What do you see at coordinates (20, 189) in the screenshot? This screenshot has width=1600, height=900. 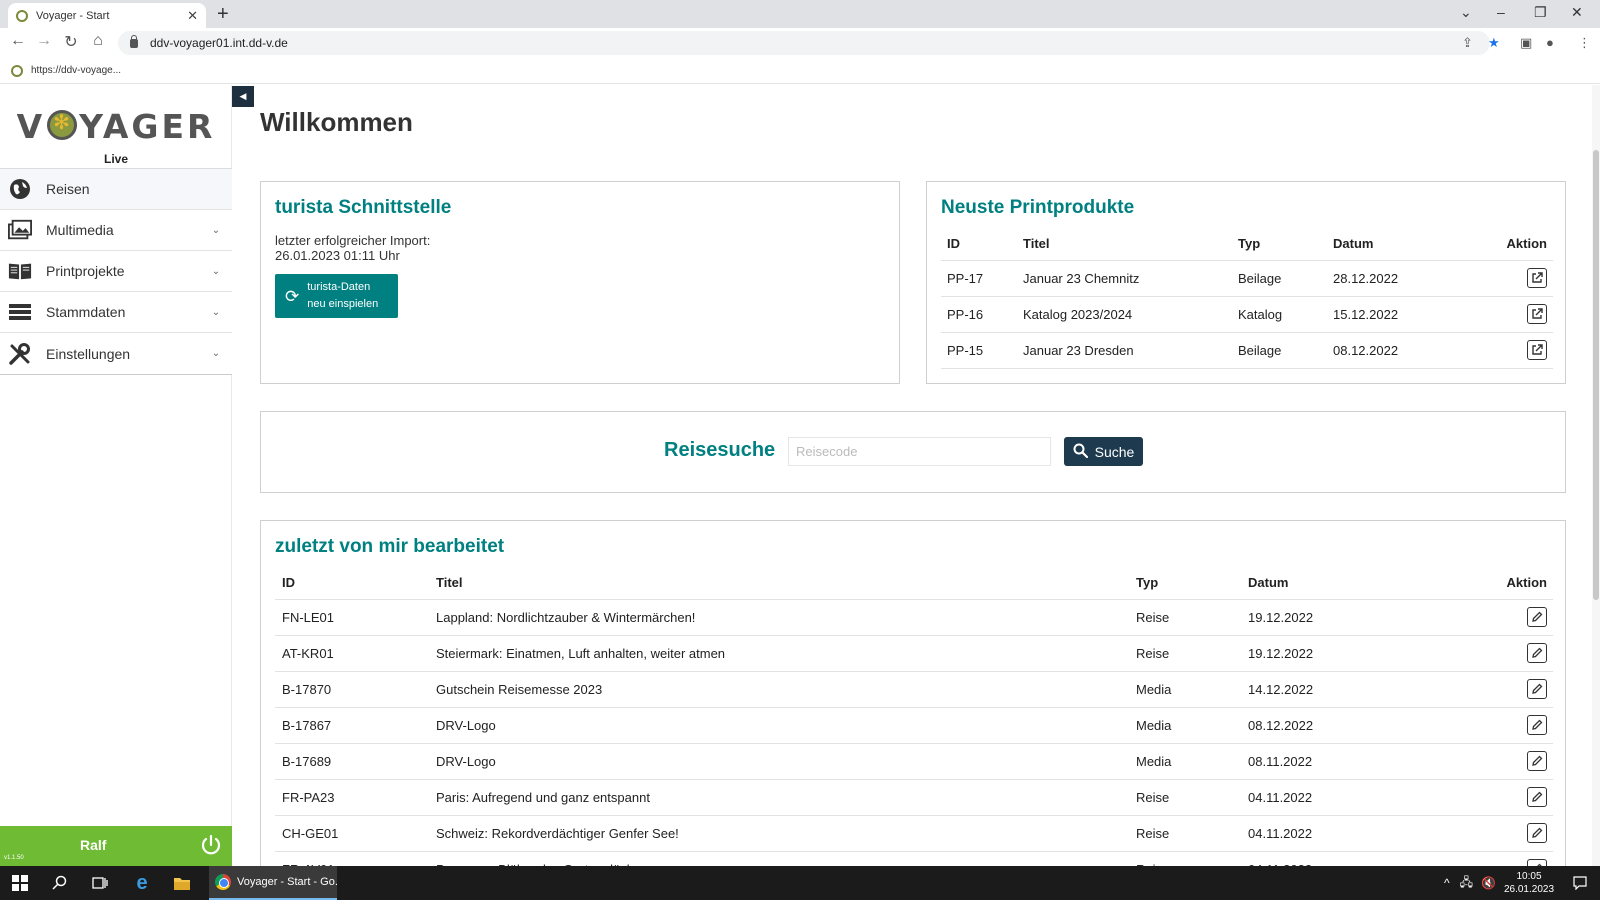 I see `globe-icon` at bounding box center [20, 189].